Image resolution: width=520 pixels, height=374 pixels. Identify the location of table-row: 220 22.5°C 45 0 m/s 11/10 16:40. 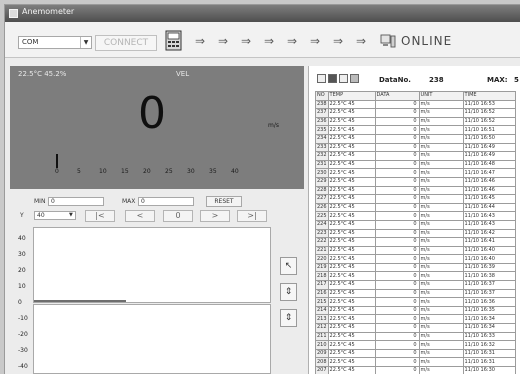
(415, 259).